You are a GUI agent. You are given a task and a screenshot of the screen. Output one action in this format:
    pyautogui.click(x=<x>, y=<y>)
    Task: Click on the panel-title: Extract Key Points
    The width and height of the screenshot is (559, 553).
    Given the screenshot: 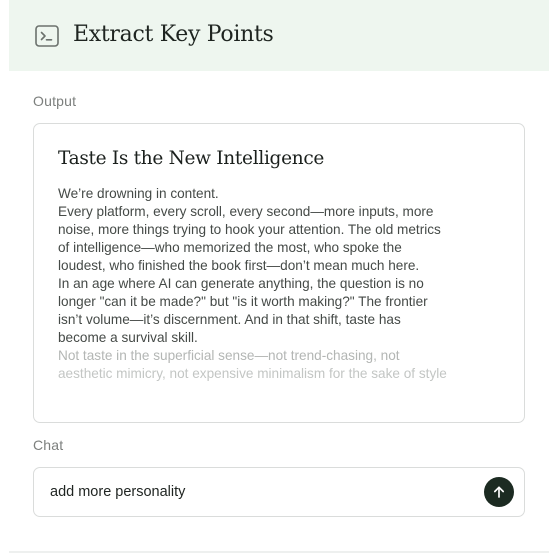 What is the action you would take?
    pyautogui.click(x=173, y=34)
    